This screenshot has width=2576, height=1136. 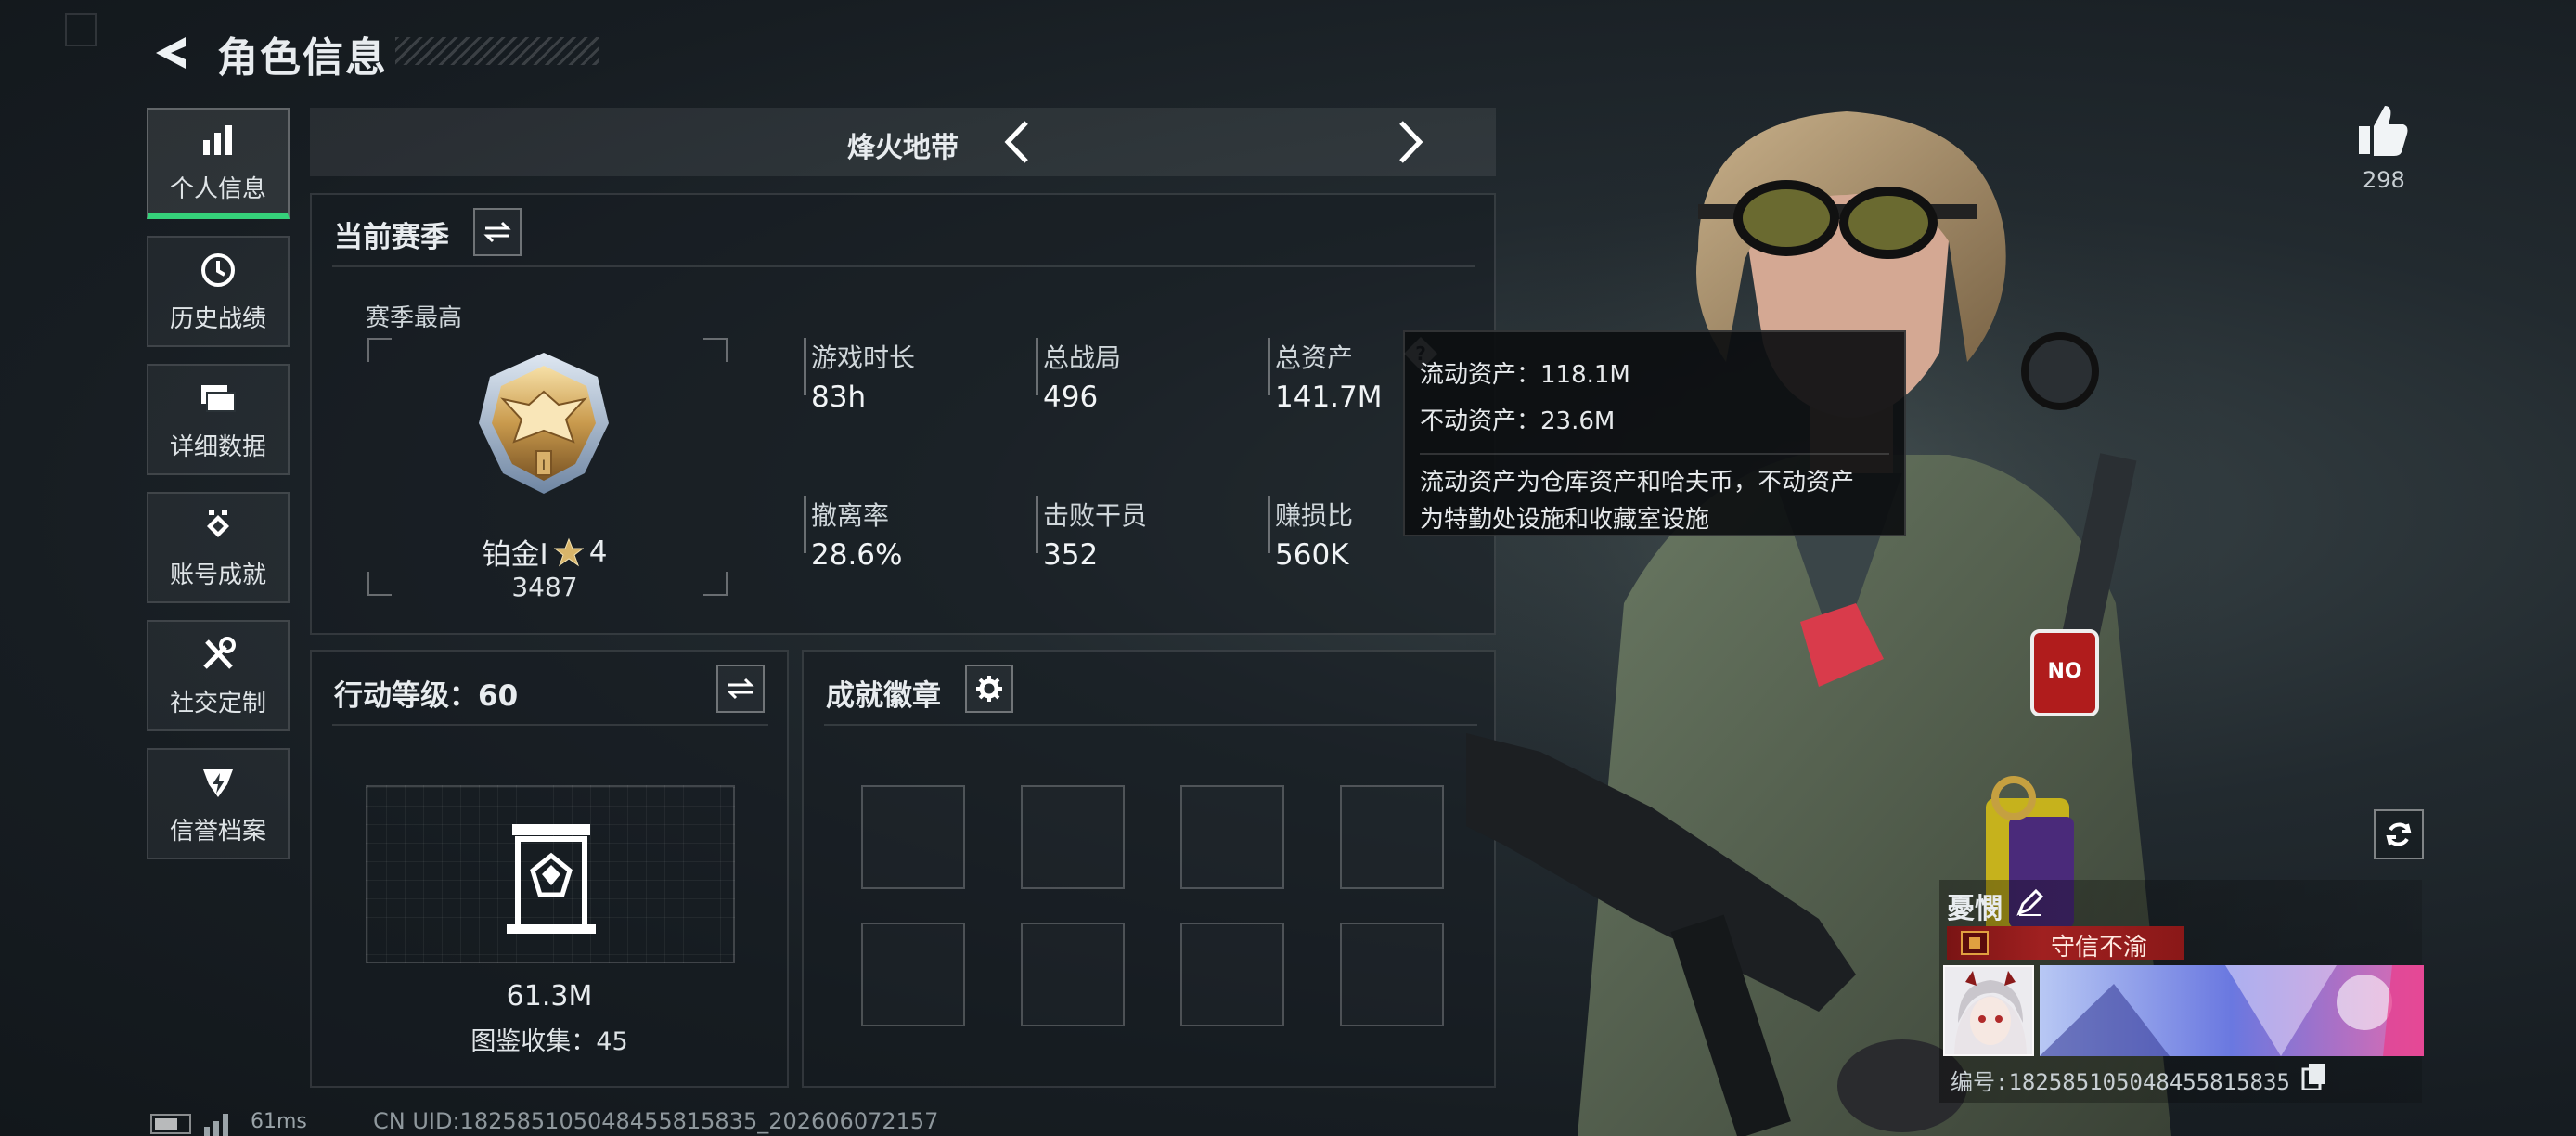 I want to click on badge-settings-button, so click(x=989, y=689).